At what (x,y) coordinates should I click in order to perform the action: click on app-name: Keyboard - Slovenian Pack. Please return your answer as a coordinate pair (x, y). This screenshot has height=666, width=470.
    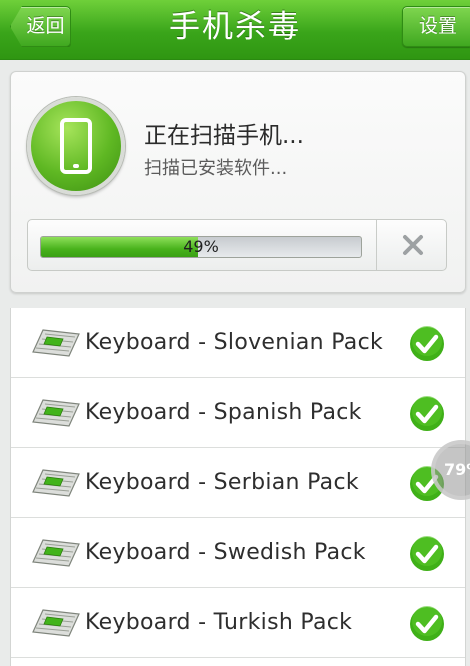
    Looking at the image, I should click on (234, 342).